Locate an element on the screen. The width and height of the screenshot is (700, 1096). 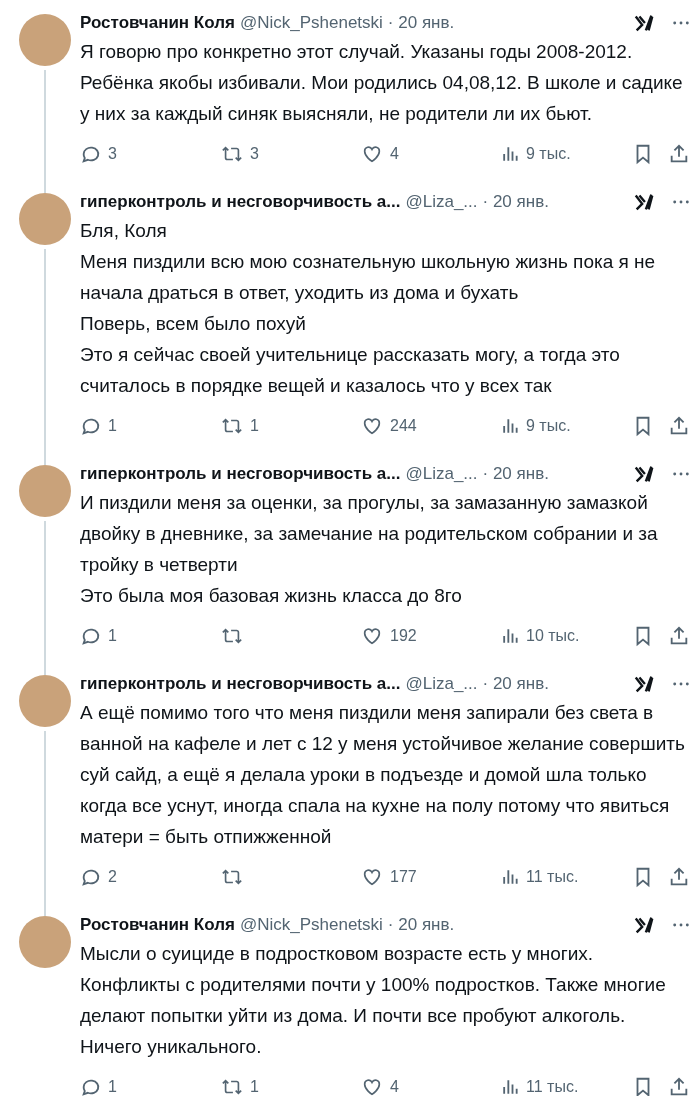
post-text: Это я сейчас своей учительнице рассказать могу, а тогда это считалось в порядке вещей и казалось что у всех так is located at coordinates (350, 370).